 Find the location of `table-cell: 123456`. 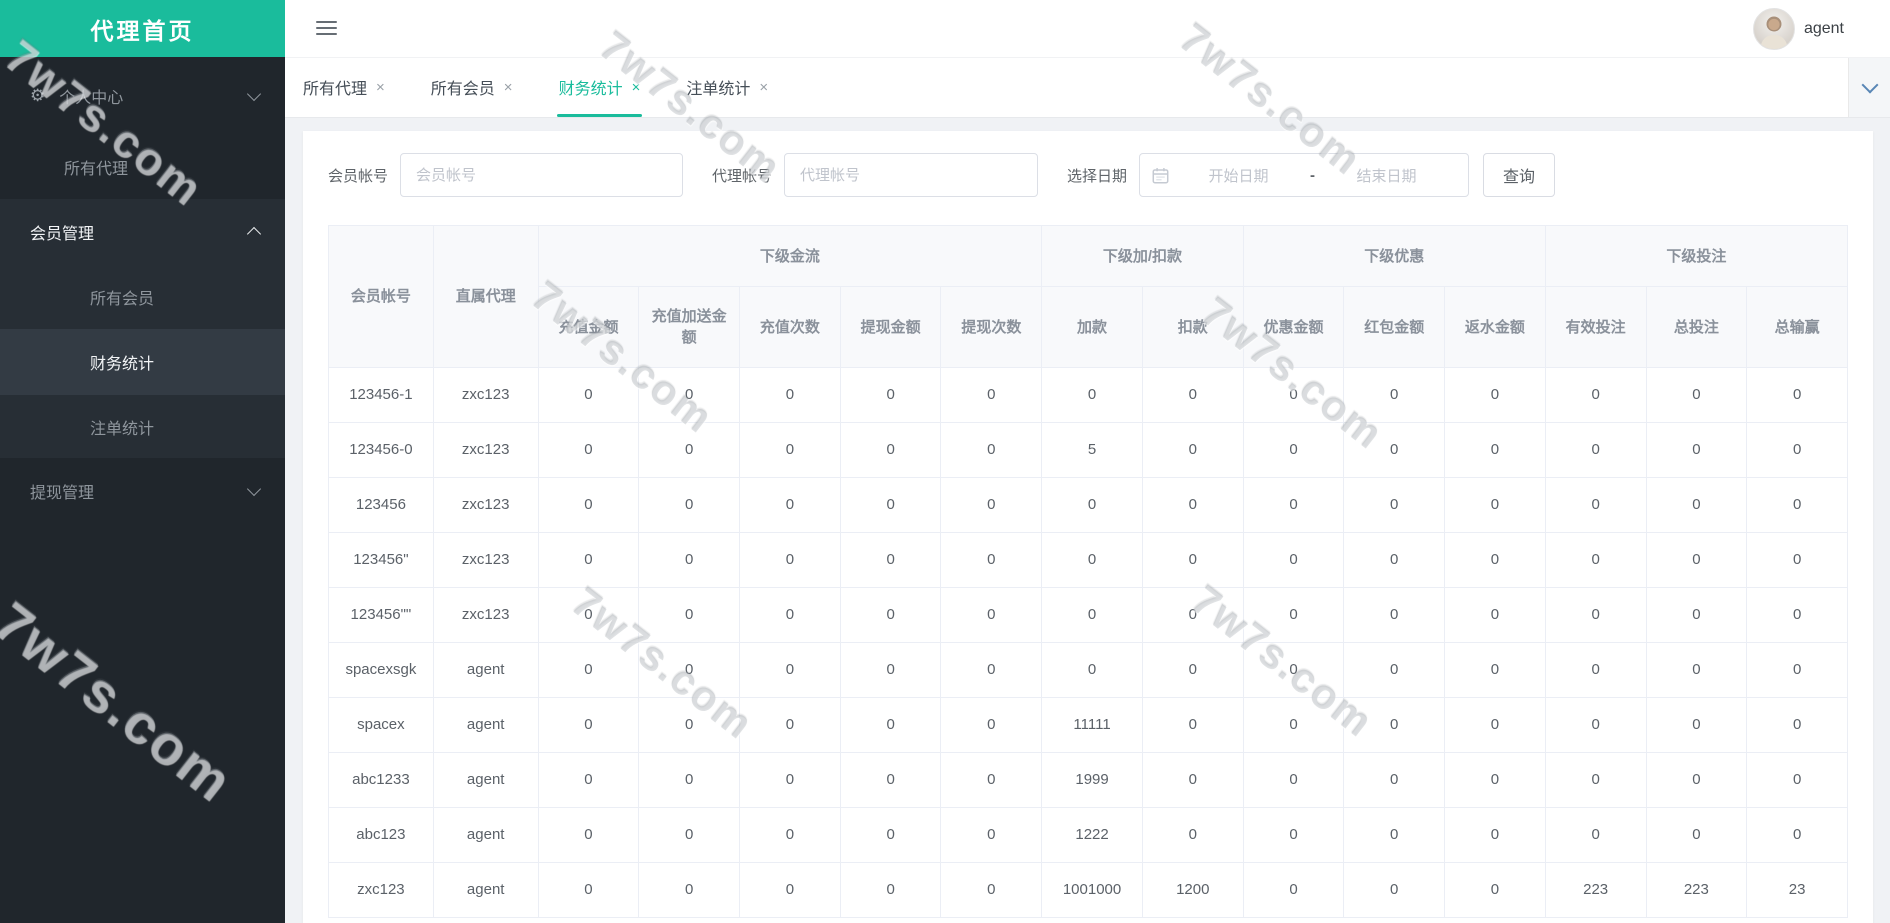

table-cell: 123456 is located at coordinates (381, 505).